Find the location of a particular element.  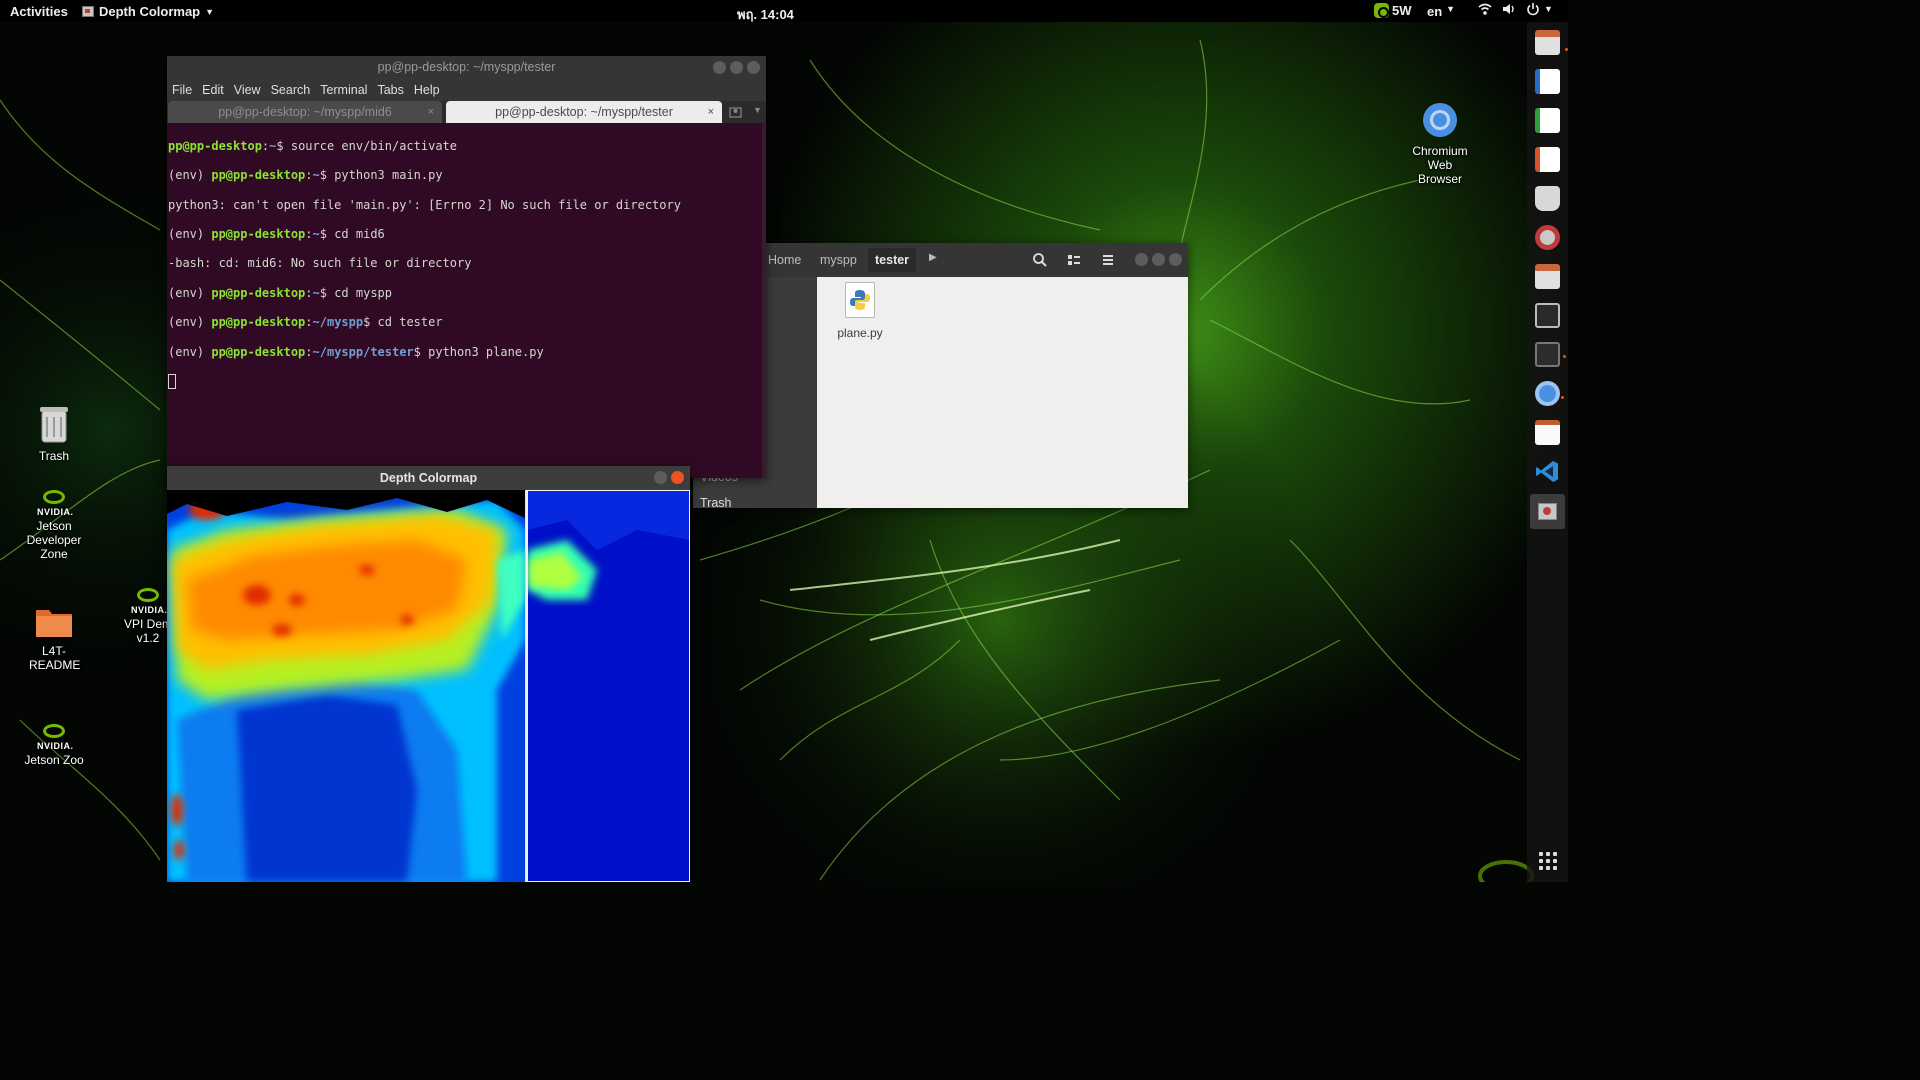

app-menu-label: Depth Colormap is located at coordinates (150, 11).